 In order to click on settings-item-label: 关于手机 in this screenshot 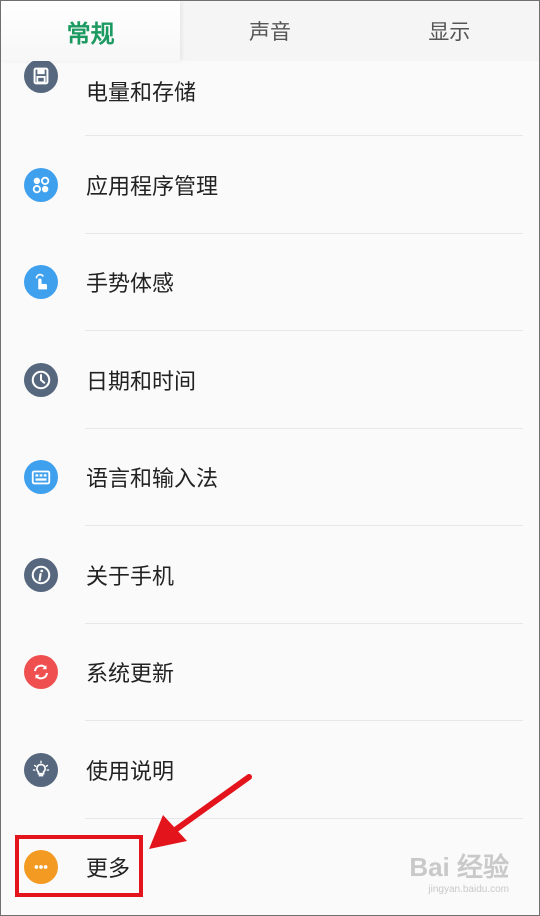, I will do `click(130, 577)`.